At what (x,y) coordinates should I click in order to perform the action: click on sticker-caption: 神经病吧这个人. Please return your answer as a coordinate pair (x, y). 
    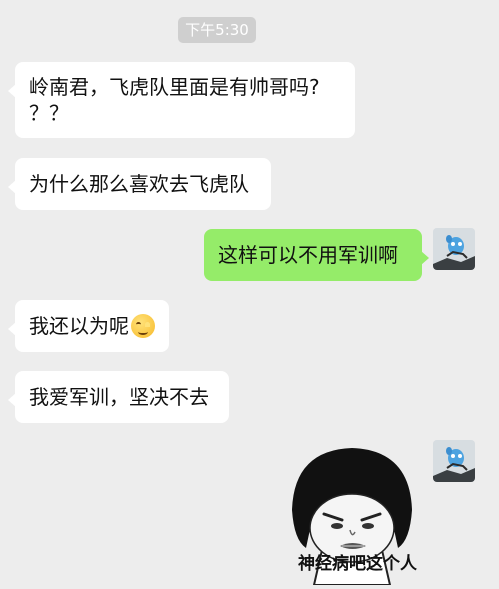
    Looking at the image, I should click on (357, 564).